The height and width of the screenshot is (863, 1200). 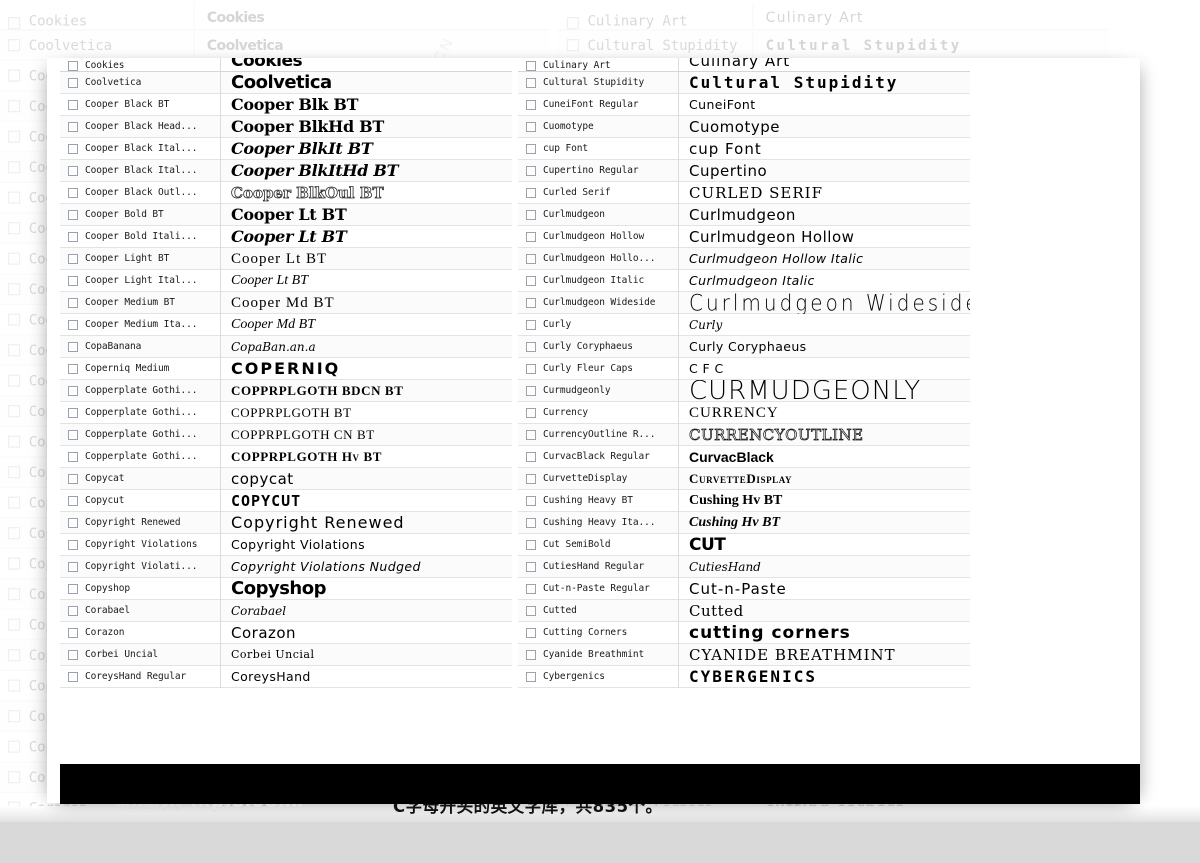 What do you see at coordinates (286, 346) in the screenshot?
I see `font-list-row: CopaBanana CopaBan.an.a` at bounding box center [286, 346].